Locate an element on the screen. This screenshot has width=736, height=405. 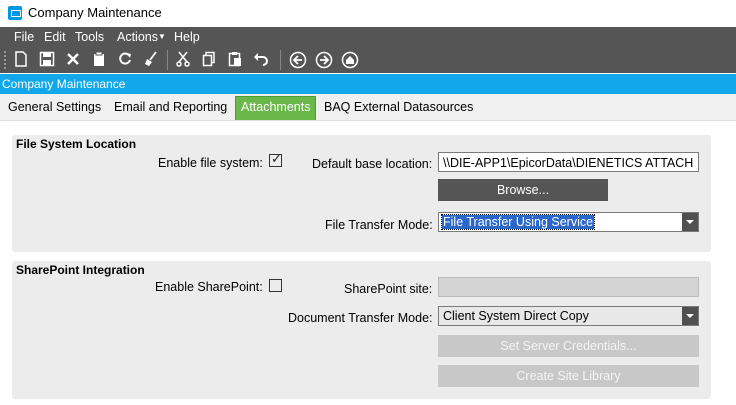
checkmark-icon: ✓ is located at coordinates (276, 158).